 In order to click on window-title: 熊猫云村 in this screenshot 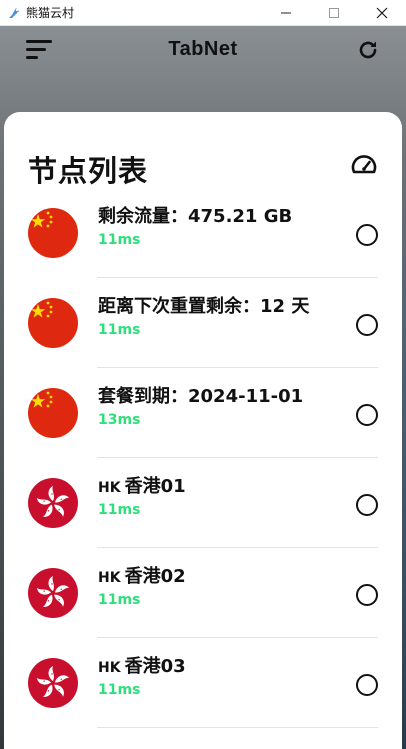, I will do `click(50, 13)`.